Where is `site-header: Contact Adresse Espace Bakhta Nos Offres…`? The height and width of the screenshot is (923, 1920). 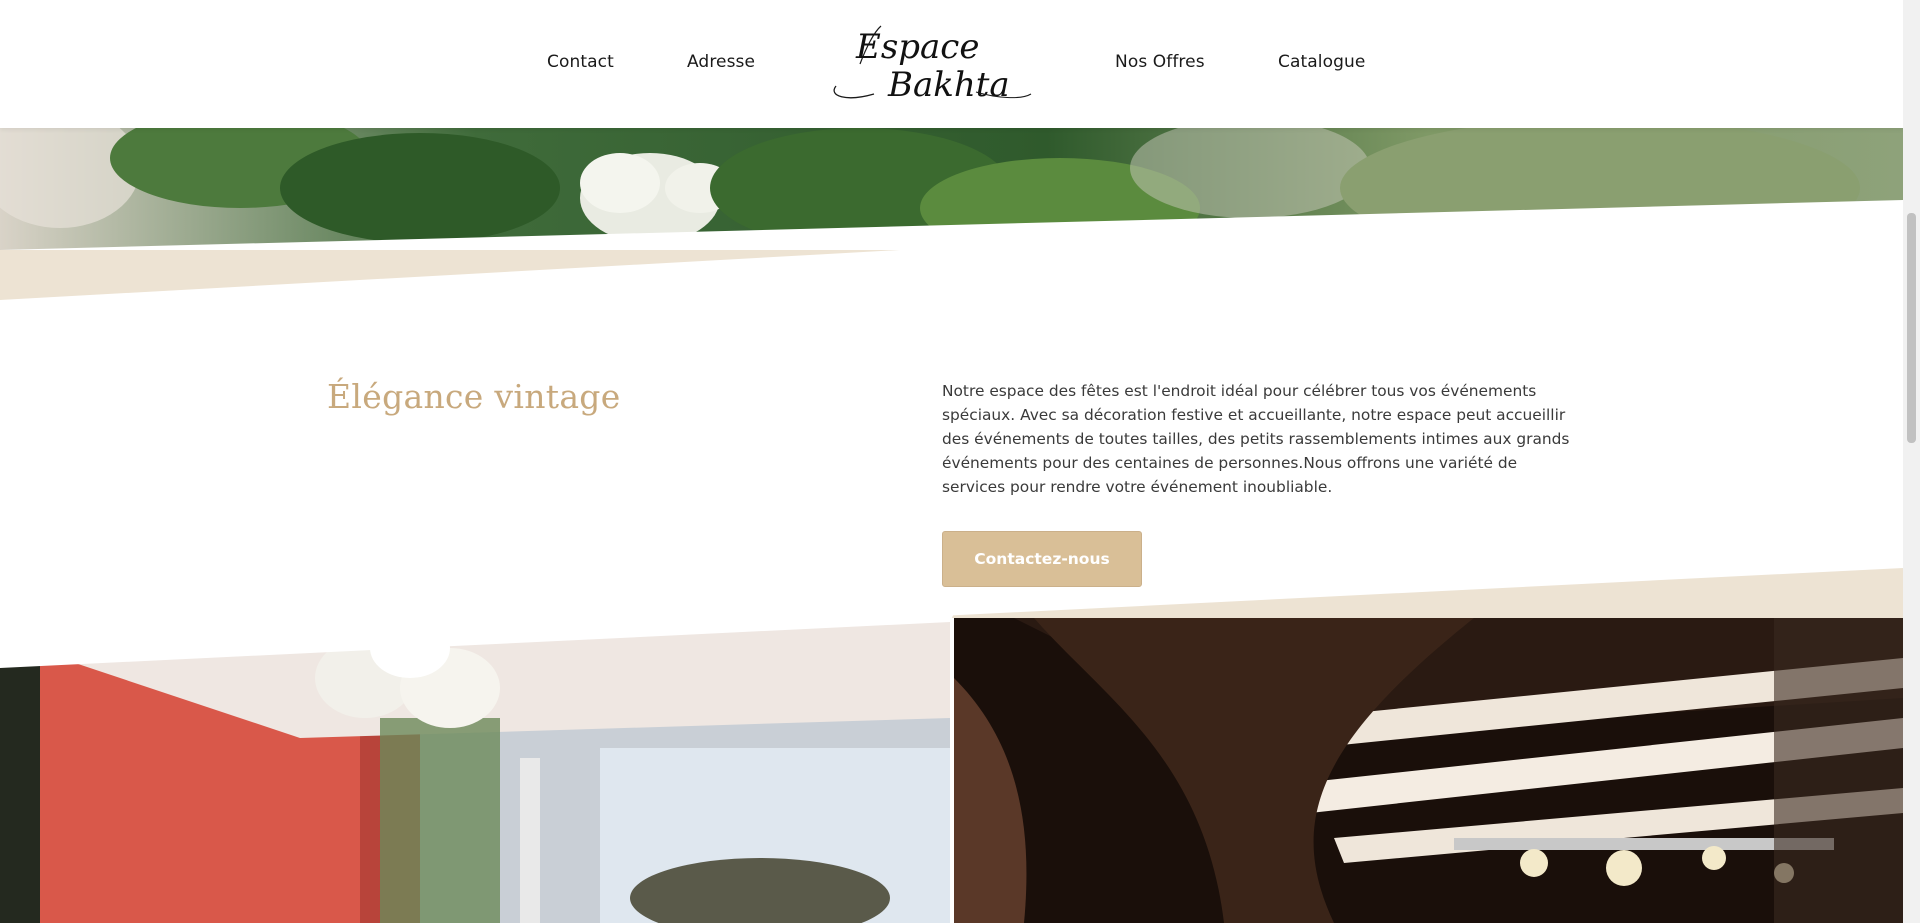 site-header: Contact Adresse Espace Bakhta Nos Offres… is located at coordinates (951, 64).